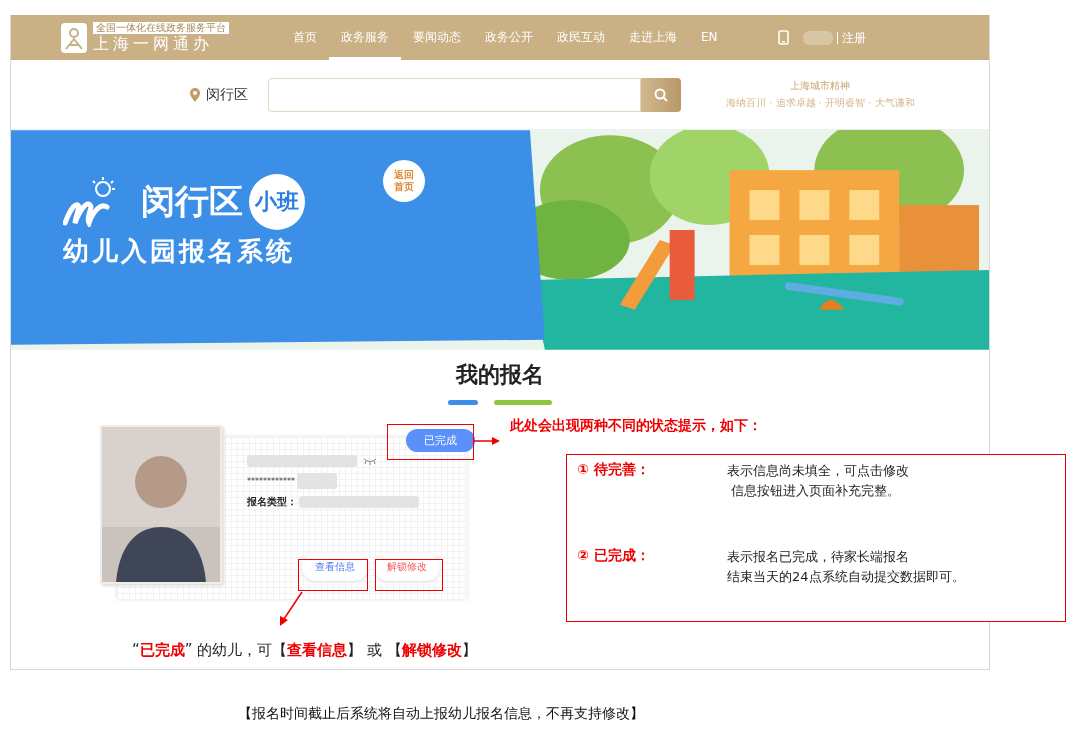 This screenshot has height=738, width=1082. I want to click on blurred-text, so click(317, 481).